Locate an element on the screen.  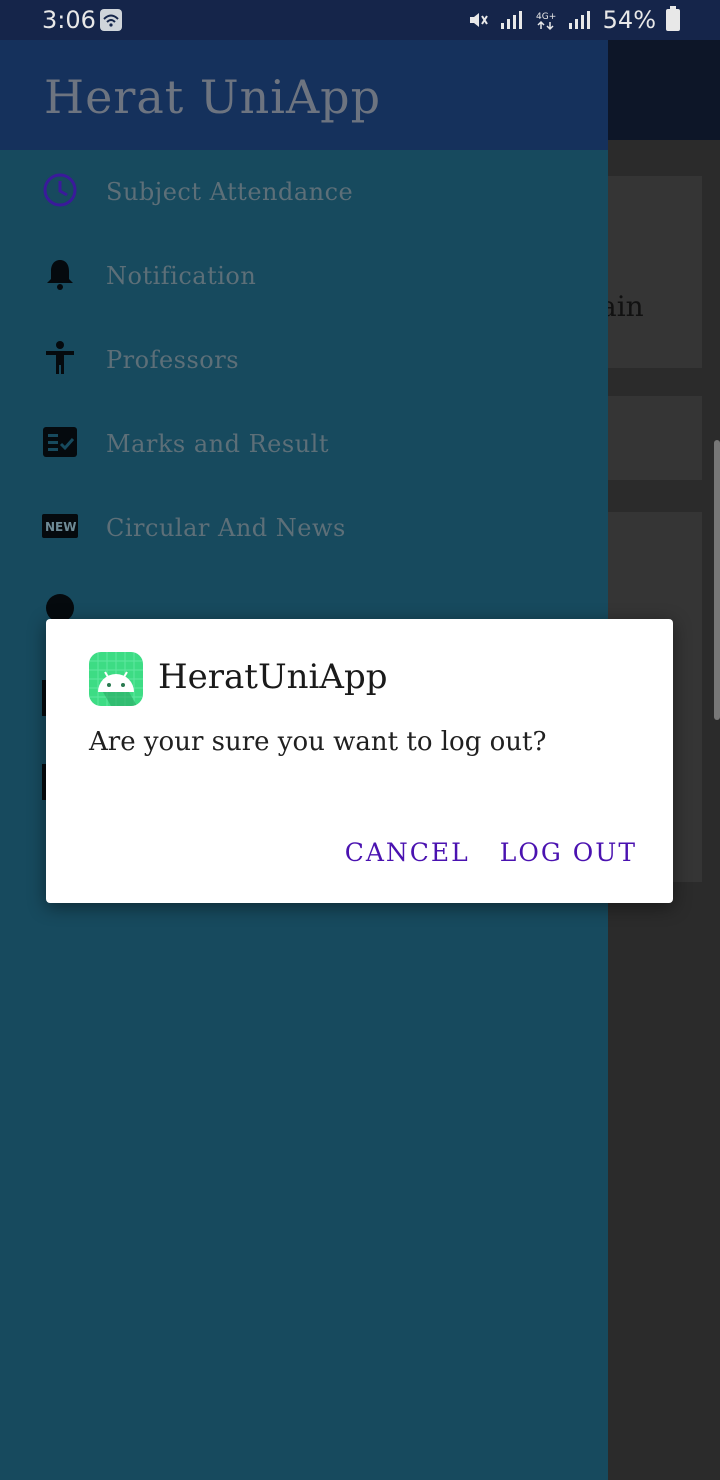
dialog-message: Are your sure you want to log out? is located at coordinates (318, 742).